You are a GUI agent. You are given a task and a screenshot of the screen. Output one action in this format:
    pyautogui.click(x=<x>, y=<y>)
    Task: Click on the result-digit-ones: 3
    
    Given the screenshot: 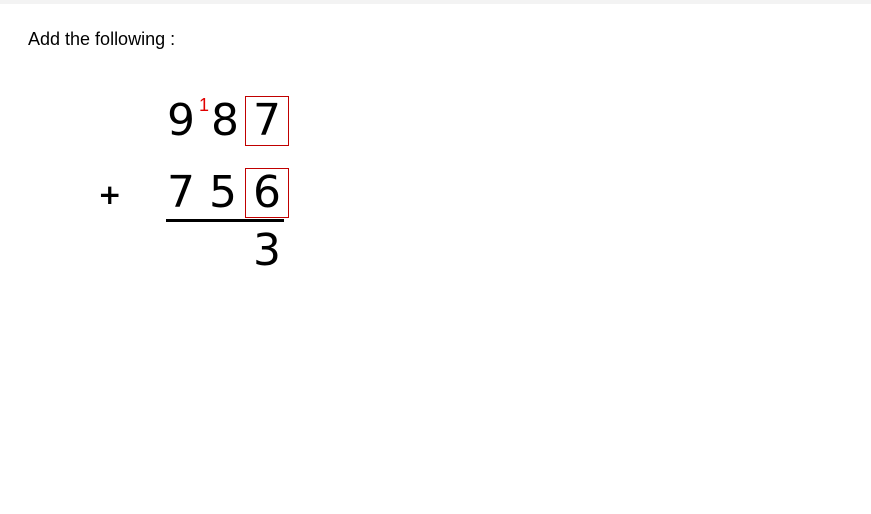 What is the action you would take?
    pyautogui.click(x=267, y=250)
    